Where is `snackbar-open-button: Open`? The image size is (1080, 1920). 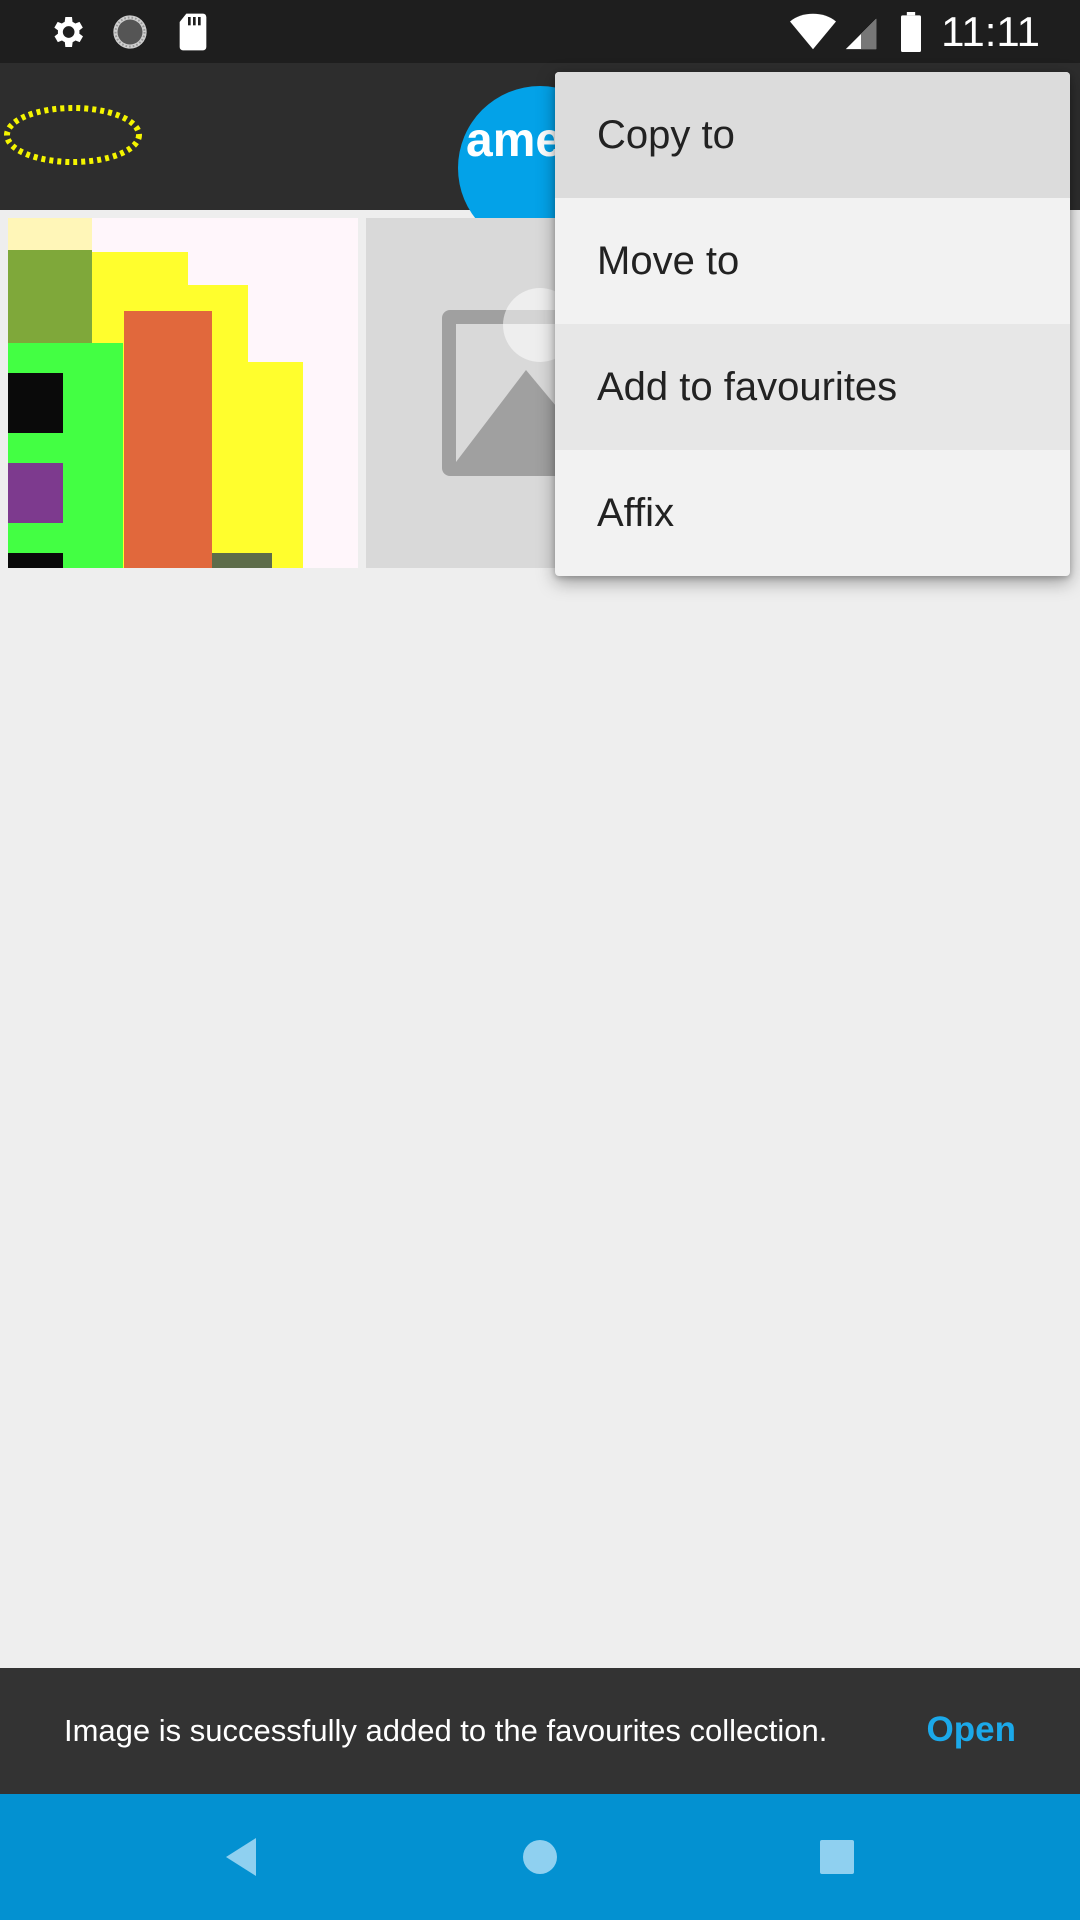
snackbar-open-button: Open is located at coordinates (971, 1730).